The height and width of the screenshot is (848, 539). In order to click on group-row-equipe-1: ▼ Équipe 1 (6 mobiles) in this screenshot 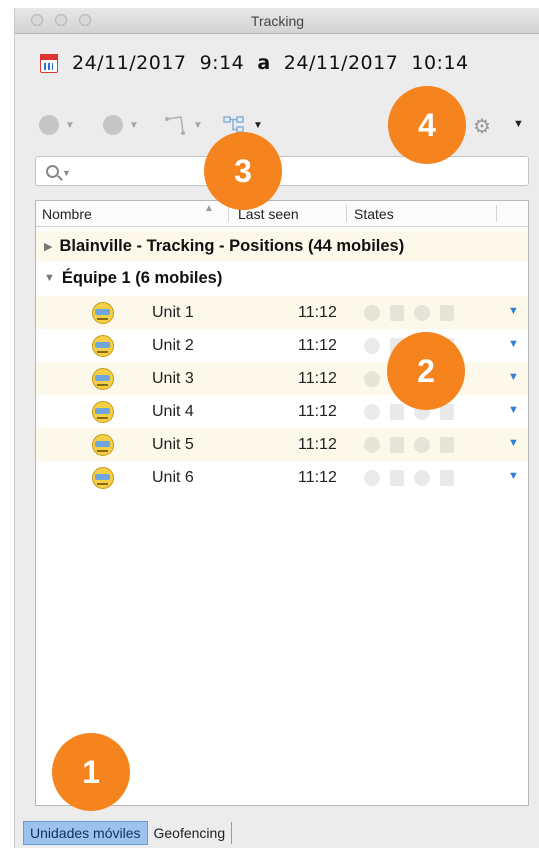, I will do `click(282, 278)`.